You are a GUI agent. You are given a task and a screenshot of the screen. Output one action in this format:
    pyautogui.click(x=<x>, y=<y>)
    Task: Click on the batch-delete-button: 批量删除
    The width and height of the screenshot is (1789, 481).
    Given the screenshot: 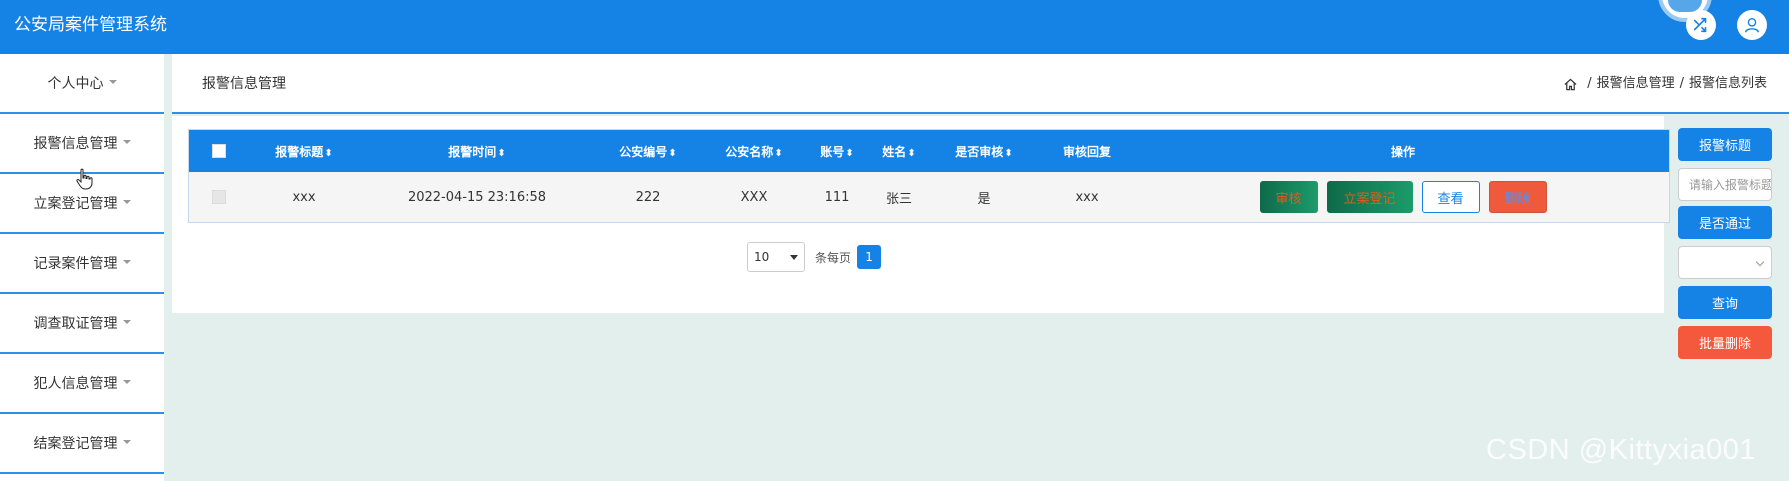 What is the action you would take?
    pyautogui.click(x=1725, y=342)
    